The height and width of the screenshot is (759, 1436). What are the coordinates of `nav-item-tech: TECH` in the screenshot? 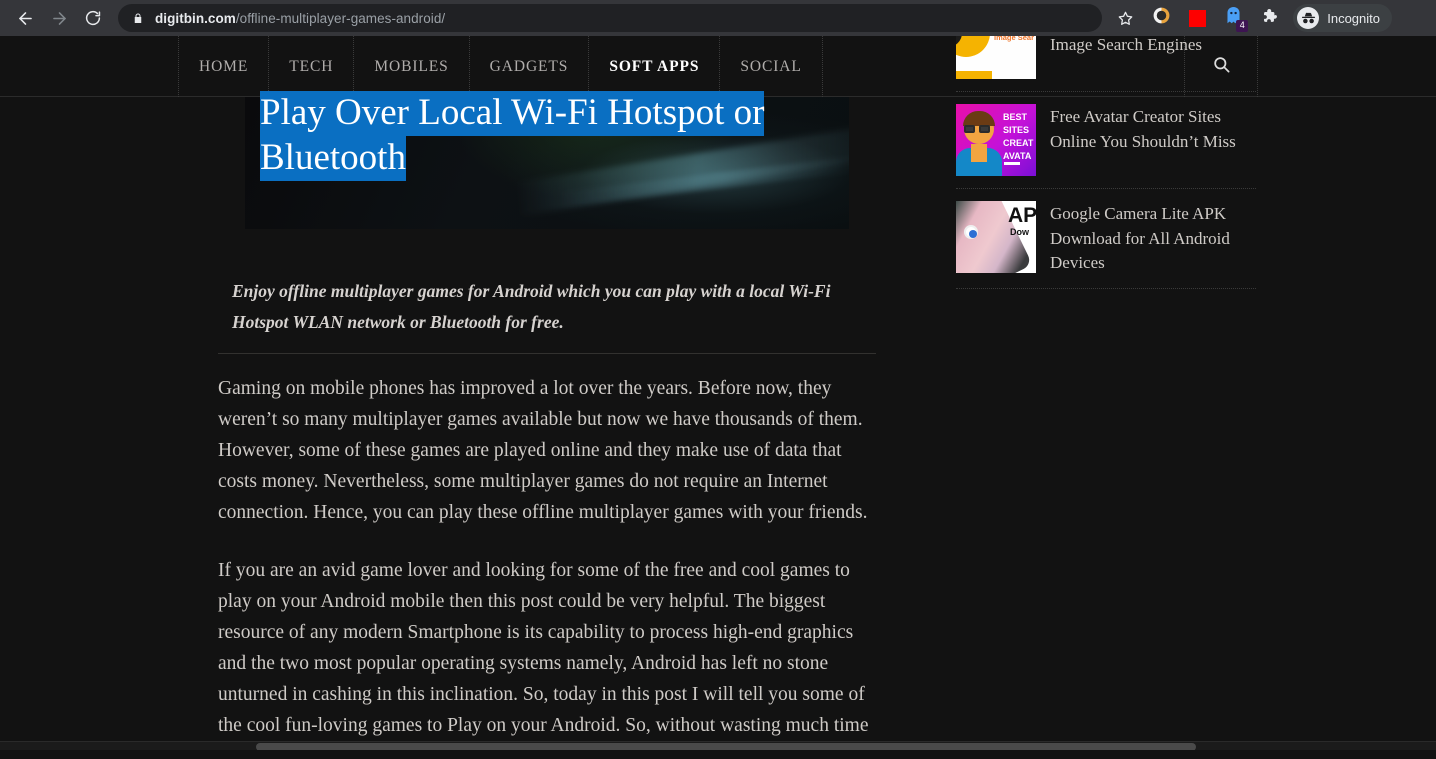 It's located at (310, 66).